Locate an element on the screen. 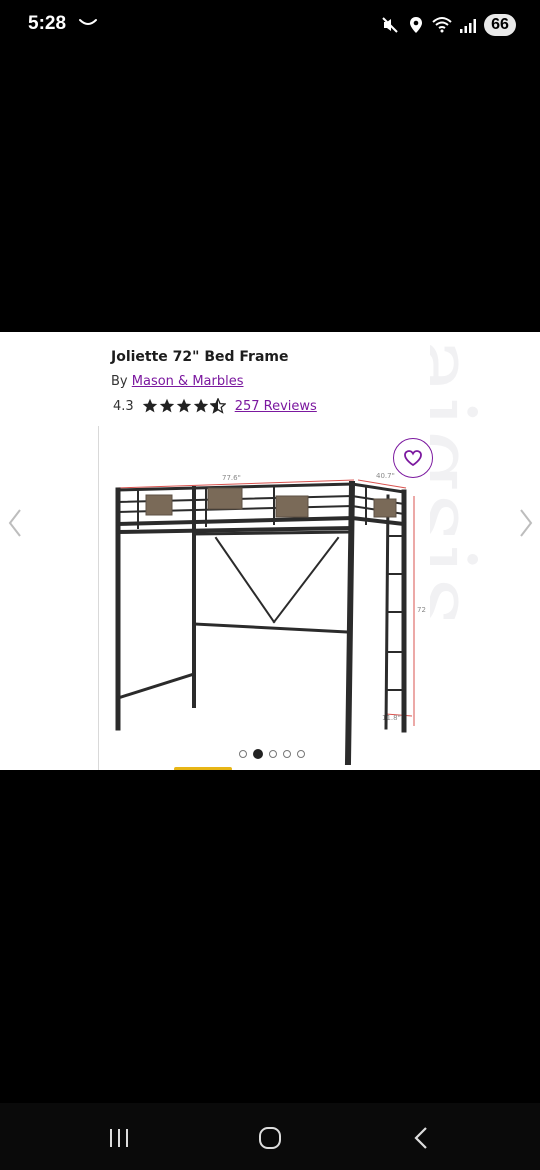 The width and height of the screenshot is (540, 1170). previous-image-arrow-icon is located at coordinates (15, 523).